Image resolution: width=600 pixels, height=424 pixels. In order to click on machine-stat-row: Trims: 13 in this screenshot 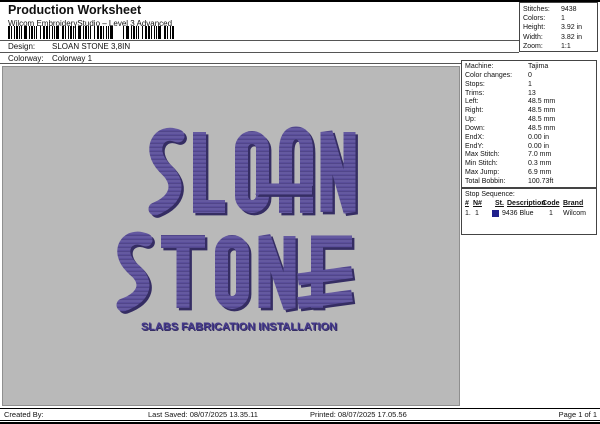, I will do `click(530, 94)`.